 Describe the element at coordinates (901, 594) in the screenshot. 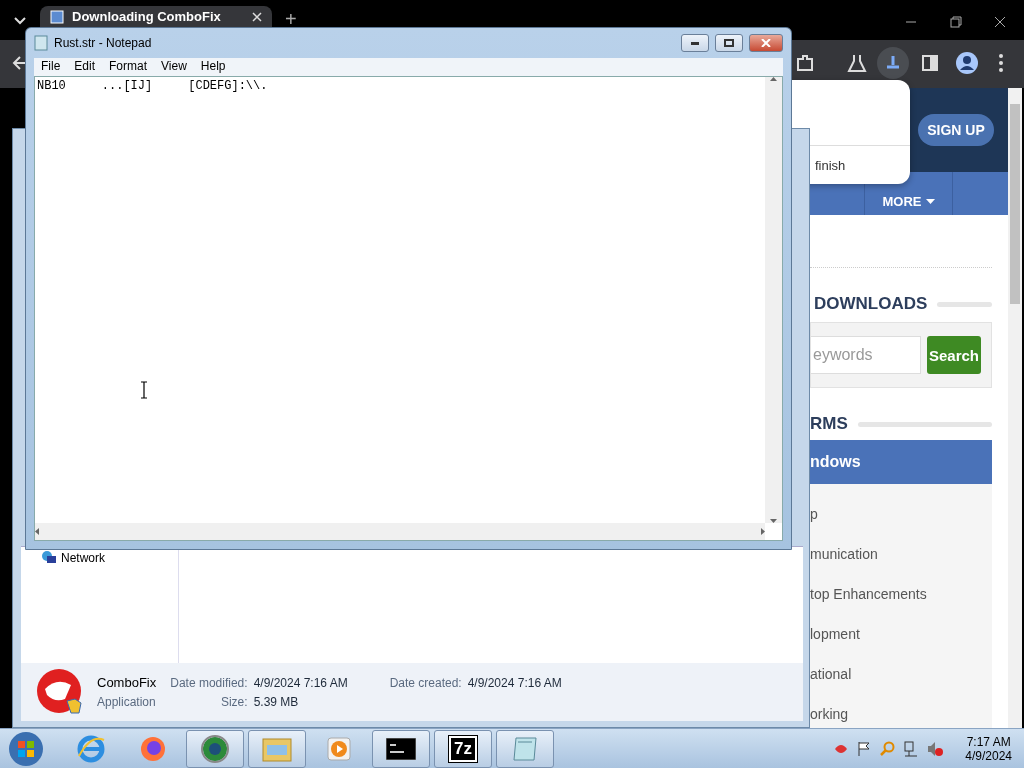

I see `category-link: top Enhancements` at that location.